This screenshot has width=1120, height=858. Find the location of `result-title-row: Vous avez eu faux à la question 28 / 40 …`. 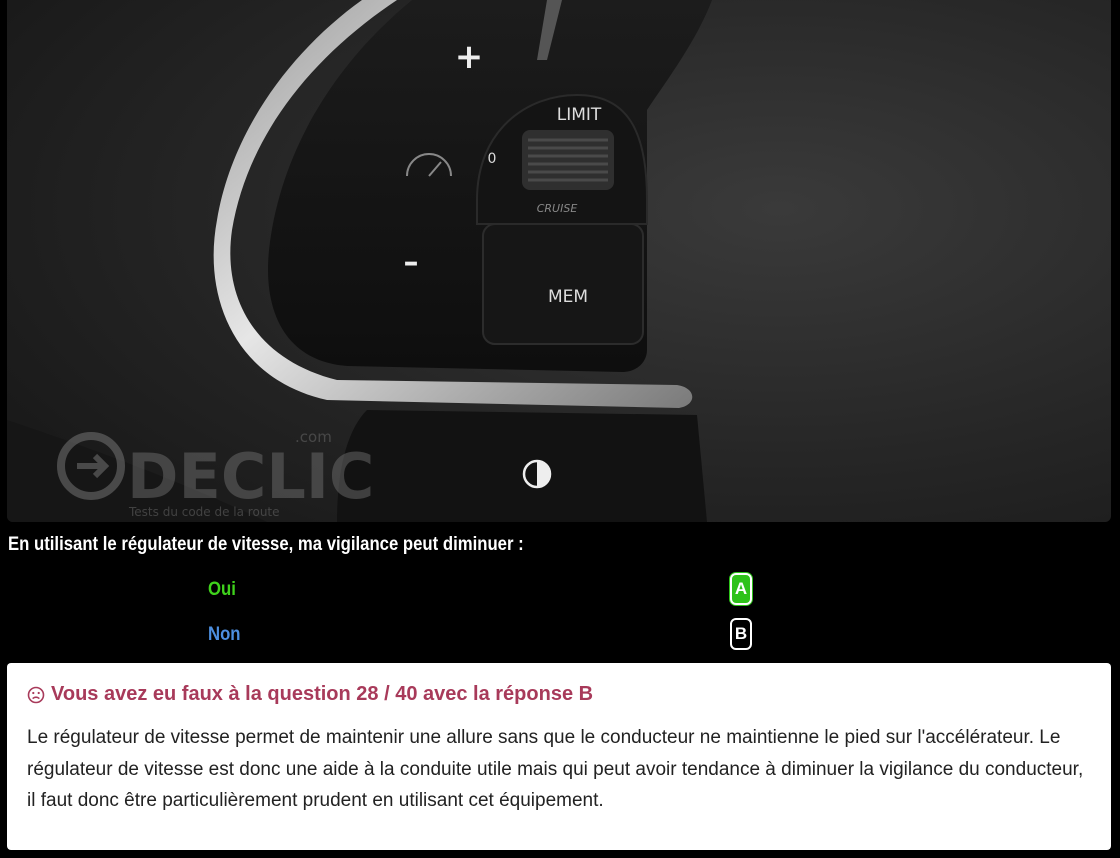

result-title-row: Vous avez eu faux à la question 28 / 40 … is located at coordinates (559, 694).